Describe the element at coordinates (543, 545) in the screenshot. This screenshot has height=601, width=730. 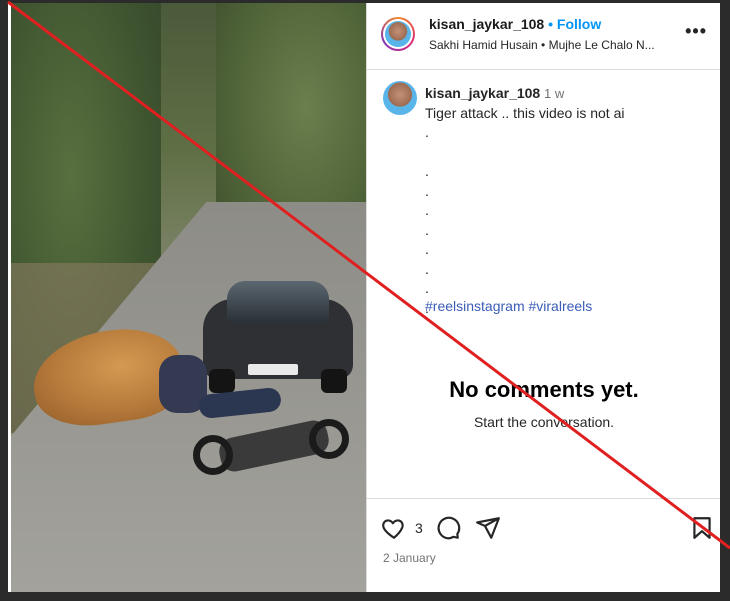
I see `post-actions: 3 2 January` at that location.